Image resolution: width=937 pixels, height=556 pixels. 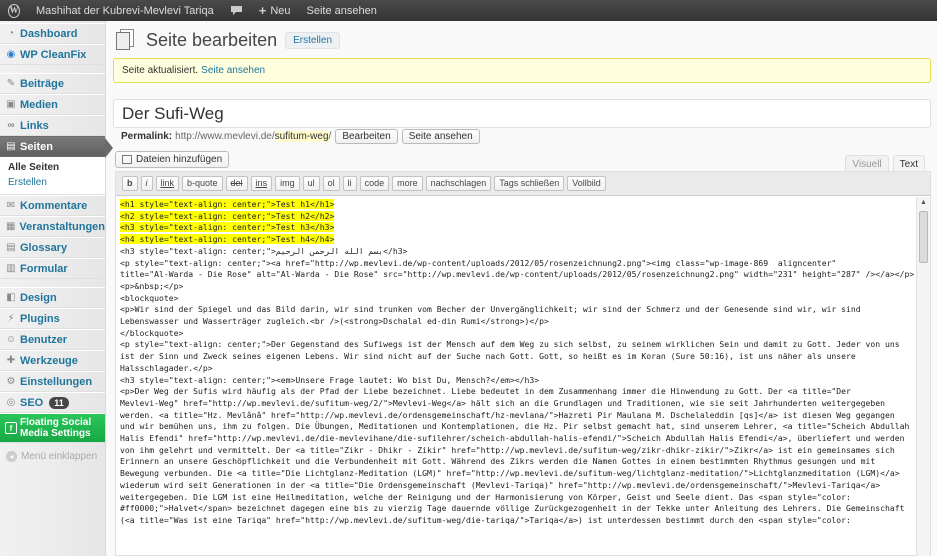 I want to click on qt-ul-button: ul, so click(x=311, y=183).